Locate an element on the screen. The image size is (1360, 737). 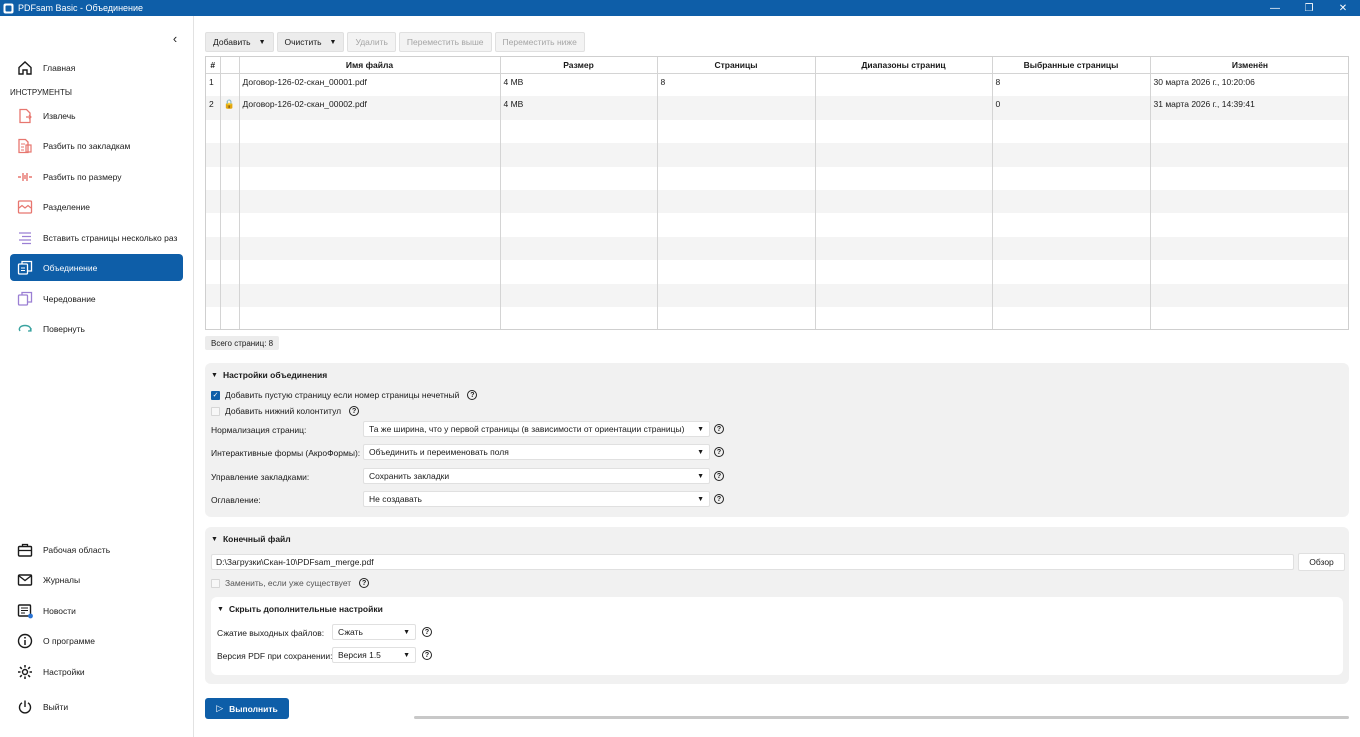
browse-button: Обзор is located at coordinates (1321, 562).